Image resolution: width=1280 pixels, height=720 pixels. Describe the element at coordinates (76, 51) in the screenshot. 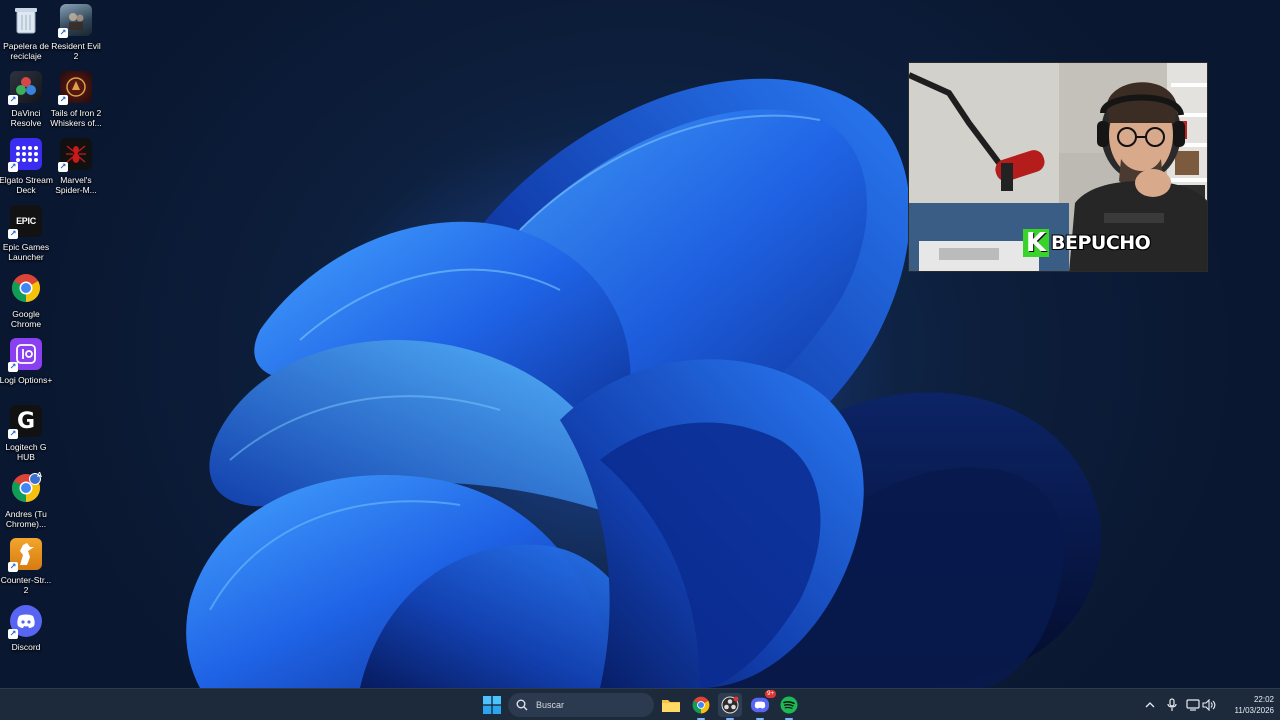

I see `desktop-icon-label: Resident Evil 2` at that location.